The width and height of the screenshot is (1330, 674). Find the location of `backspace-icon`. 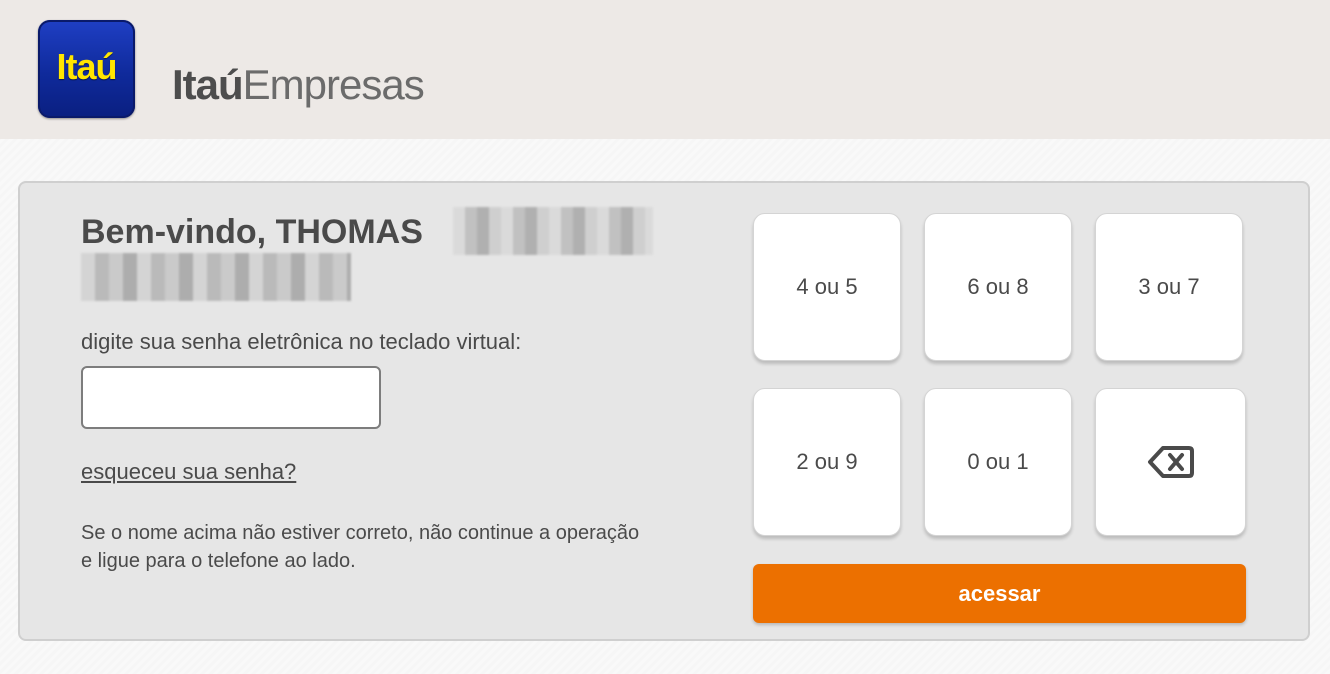

backspace-icon is located at coordinates (1170, 462).